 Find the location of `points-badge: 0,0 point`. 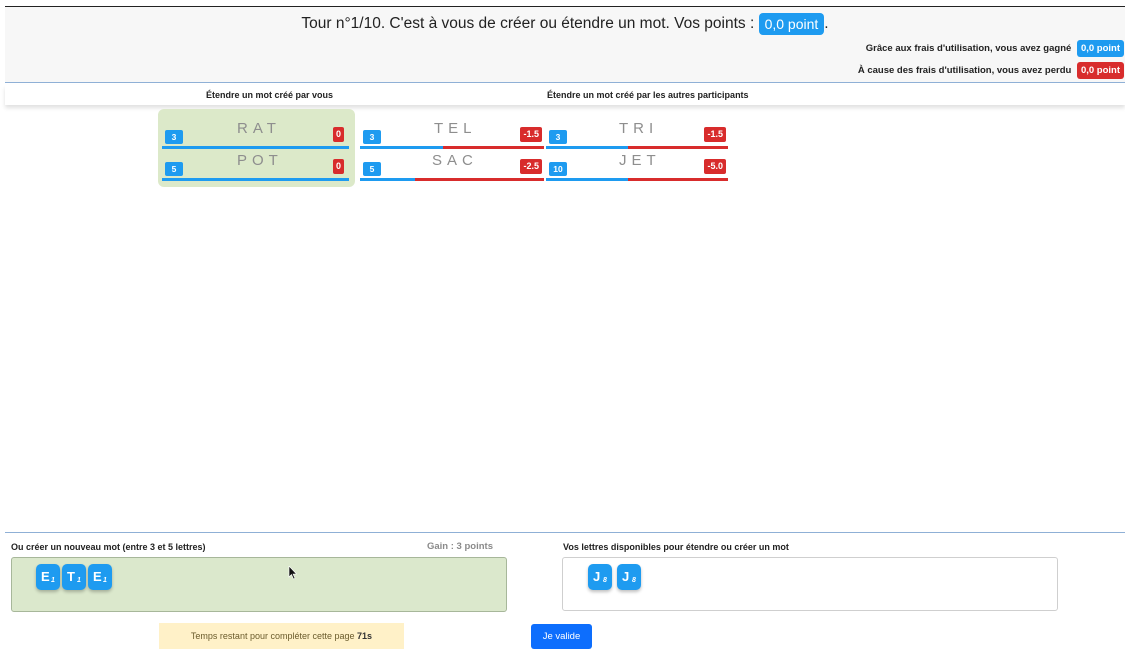

points-badge: 0,0 point is located at coordinates (791, 24).